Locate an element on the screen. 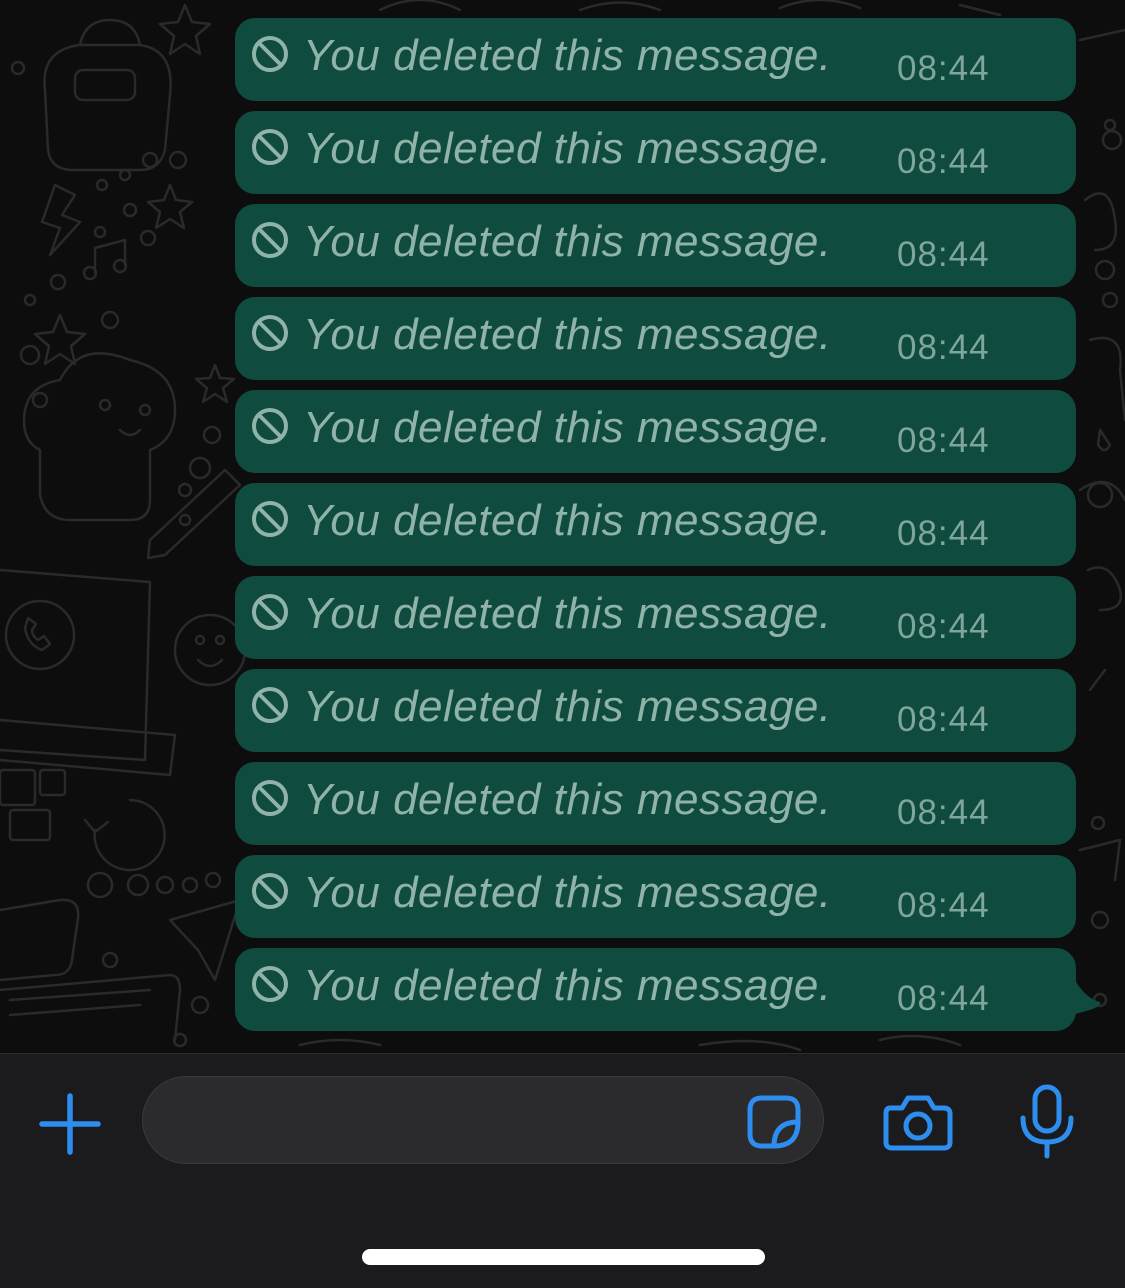  plus-icon is located at coordinates (70, 1124).